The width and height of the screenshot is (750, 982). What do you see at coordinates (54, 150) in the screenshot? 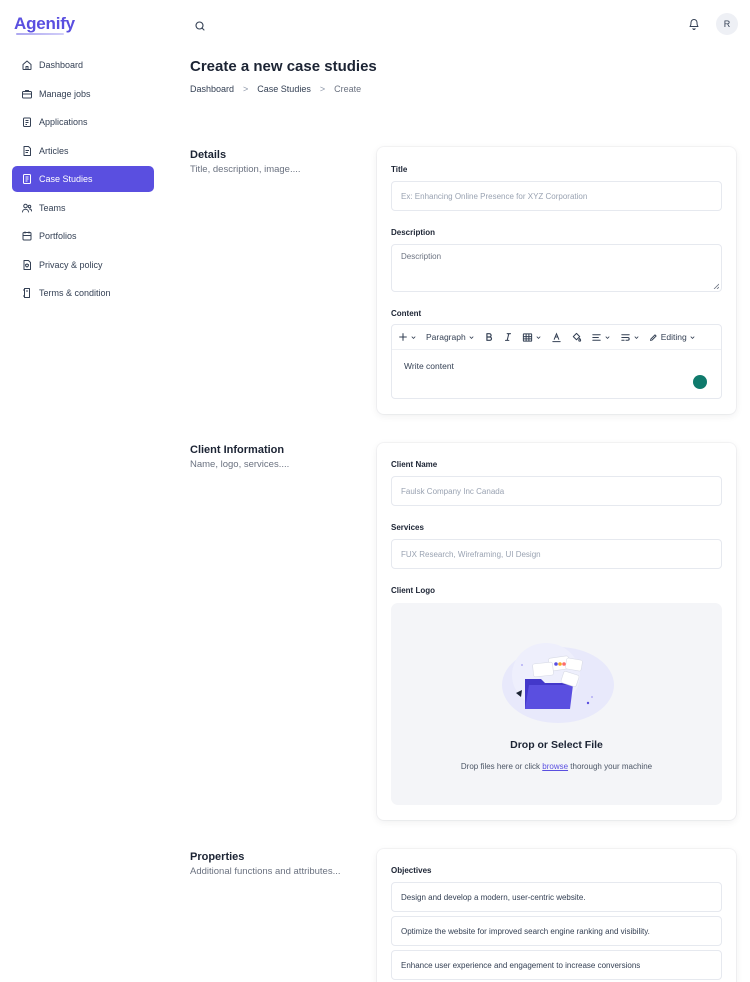
I see `sidebar-item-label: Articles` at bounding box center [54, 150].